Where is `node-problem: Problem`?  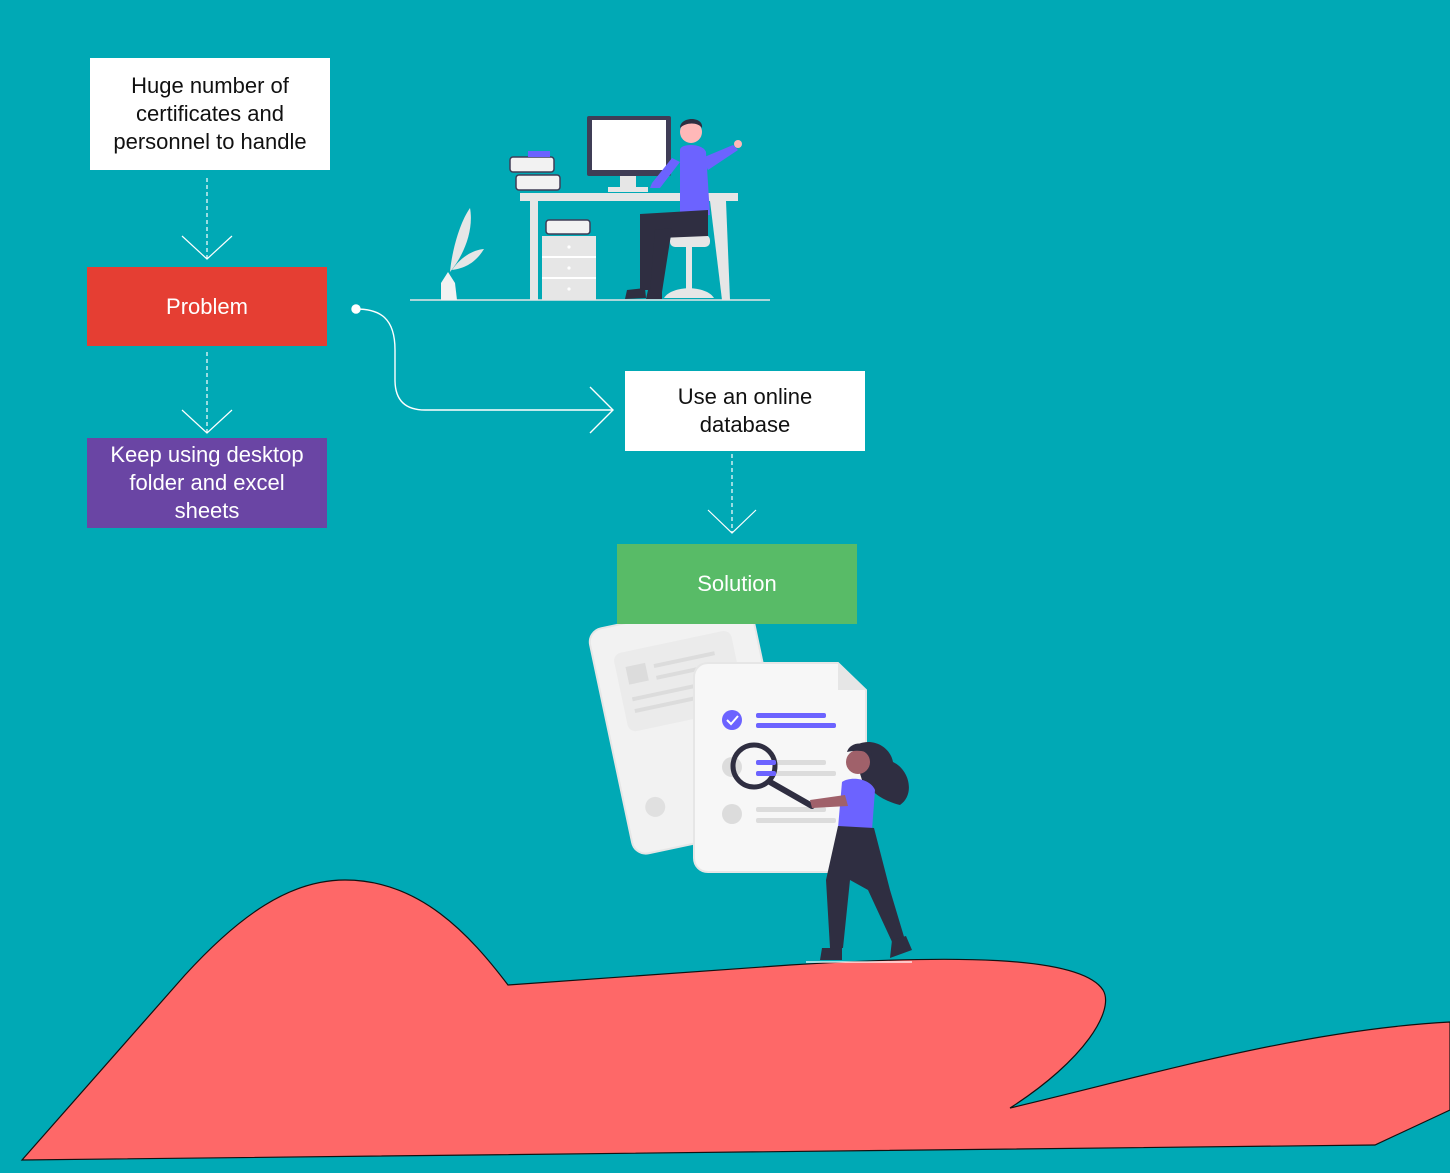
node-problem: Problem is located at coordinates (207, 306).